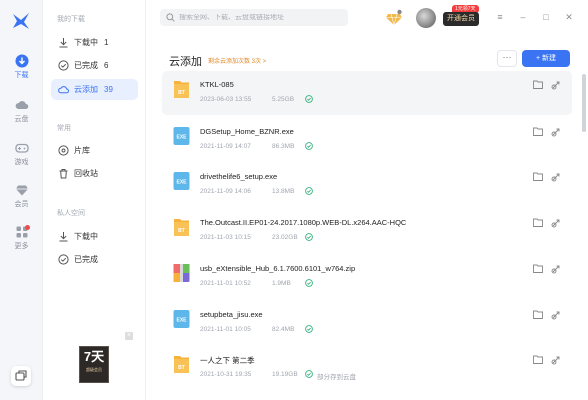 This screenshot has height=400, width=588. Describe the element at coordinates (225, 237) in the screenshot. I see `file-date: 2021-11-03 10:15` at that location.